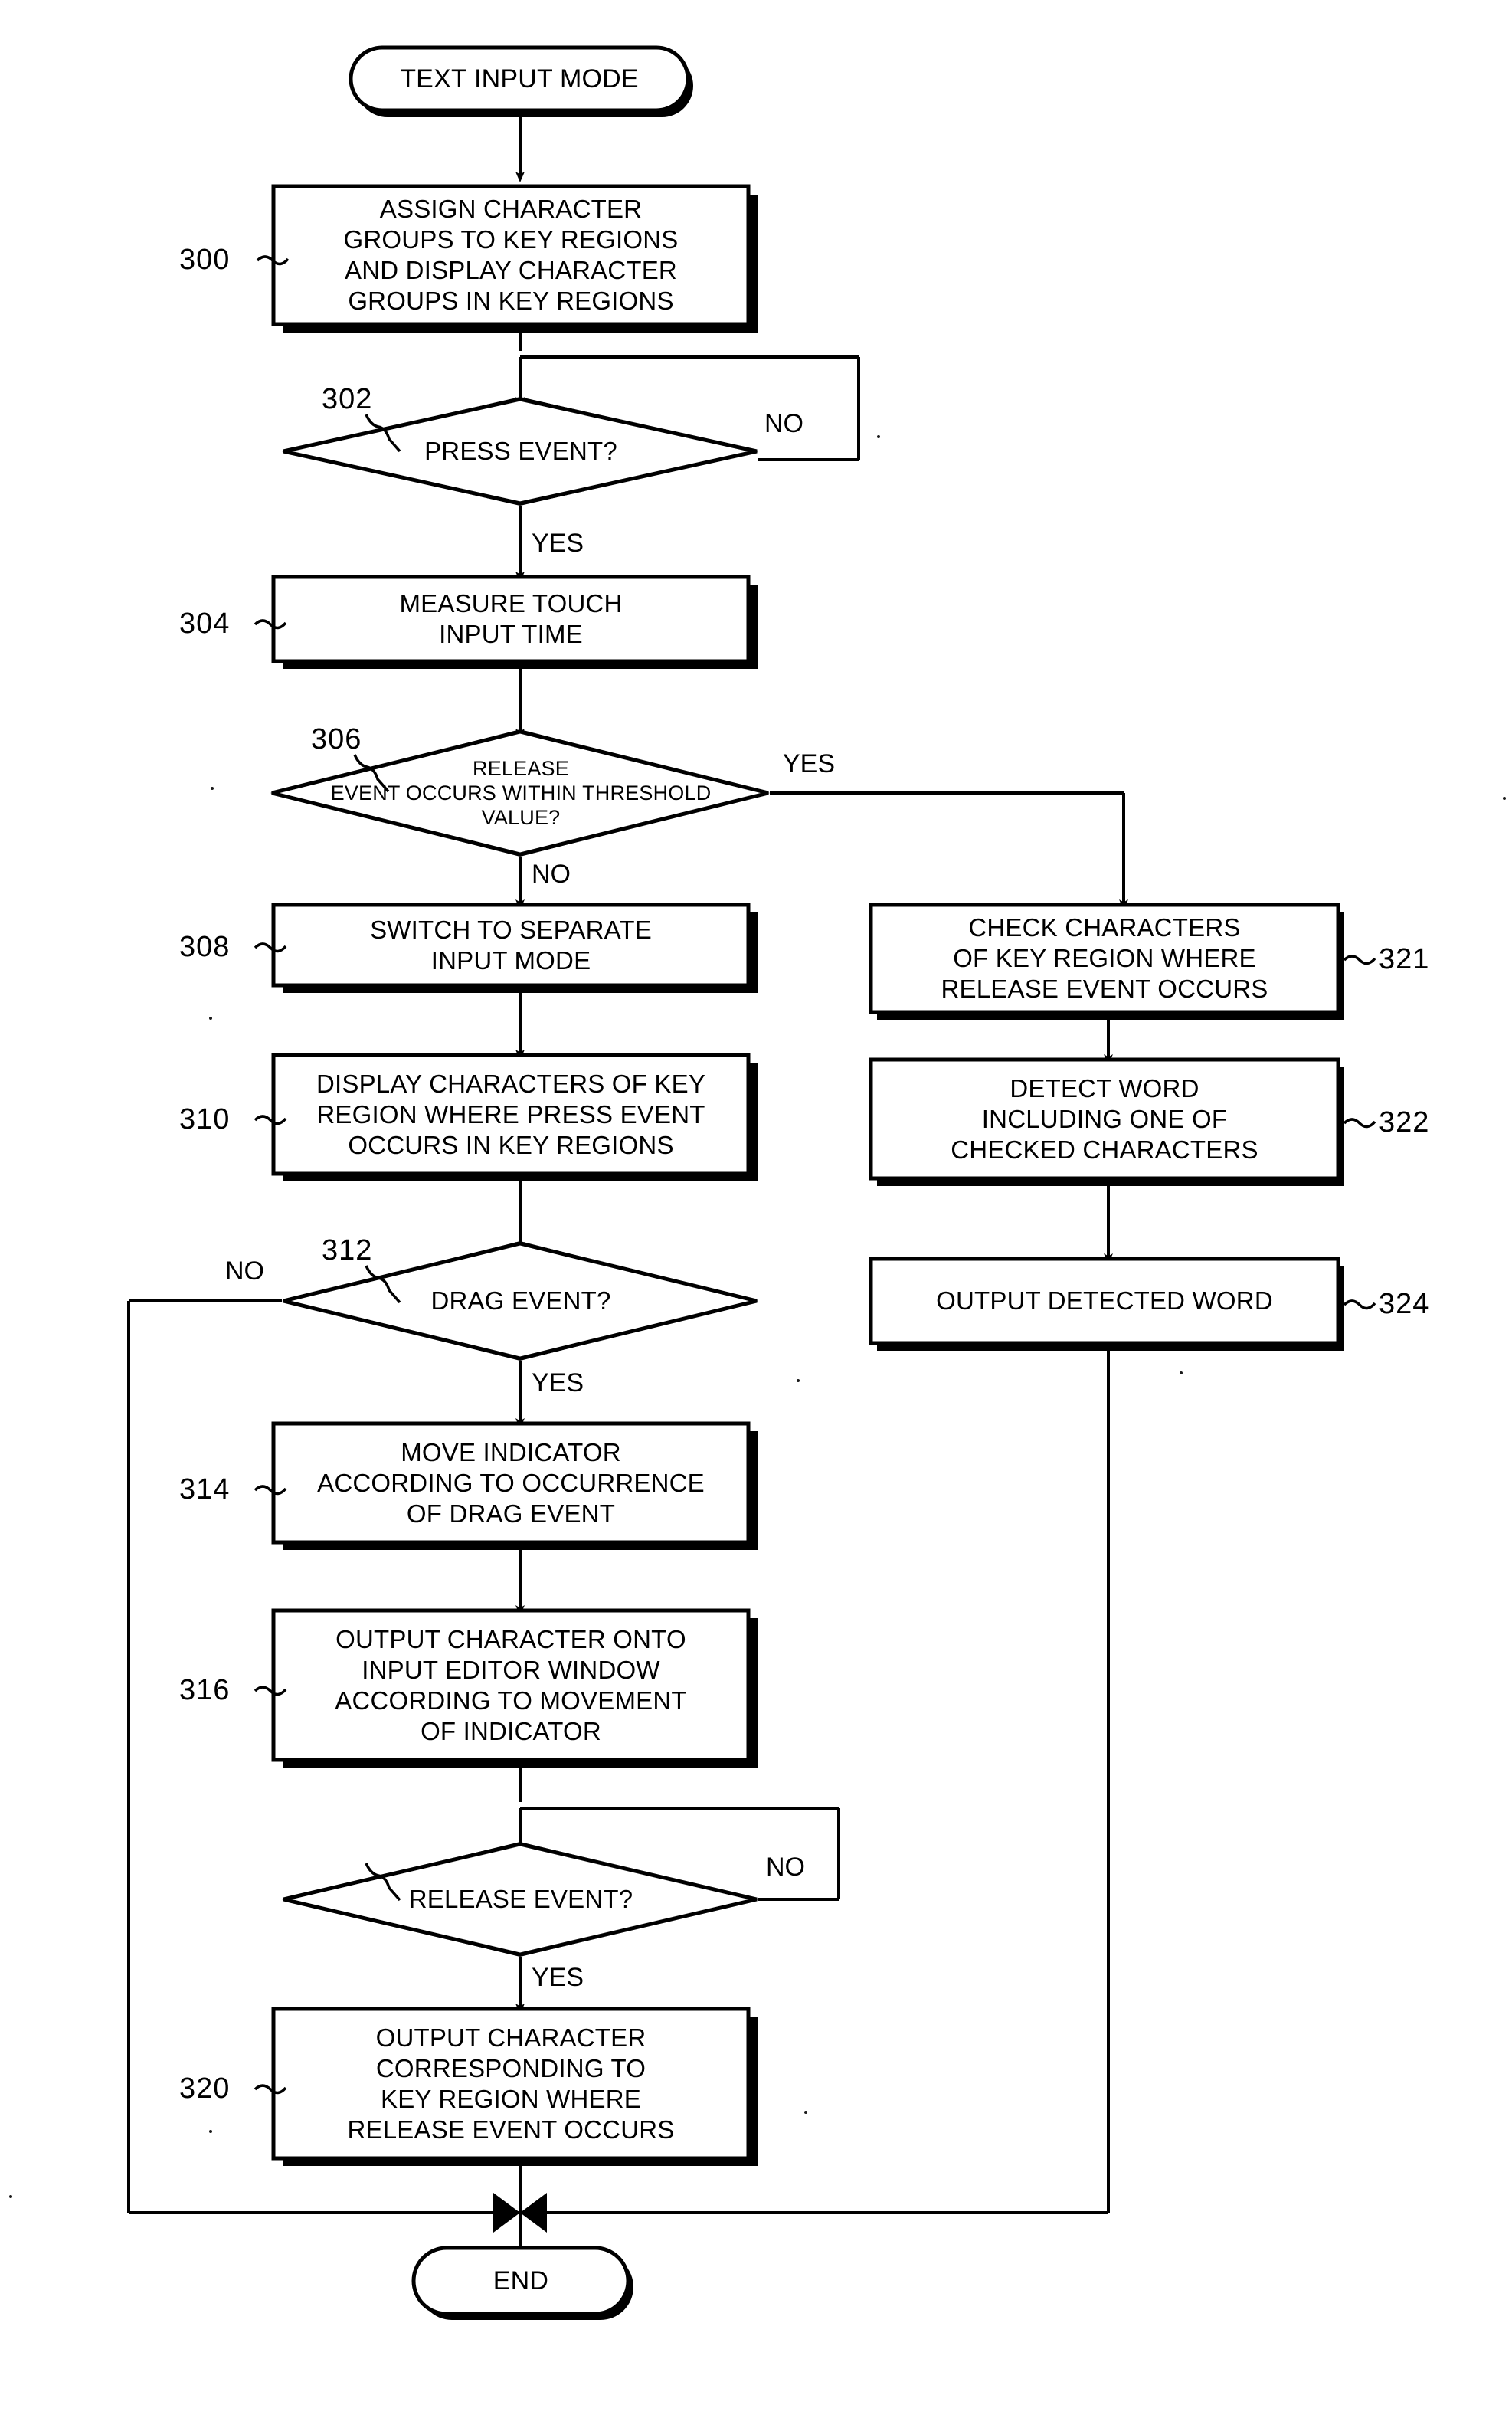 Image resolution: width=1512 pixels, height=2418 pixels. What do you see at coordinates (205, 2089) in the screenshot?
I see `ref-number-320: 320` at bounding box center [205, 2089].